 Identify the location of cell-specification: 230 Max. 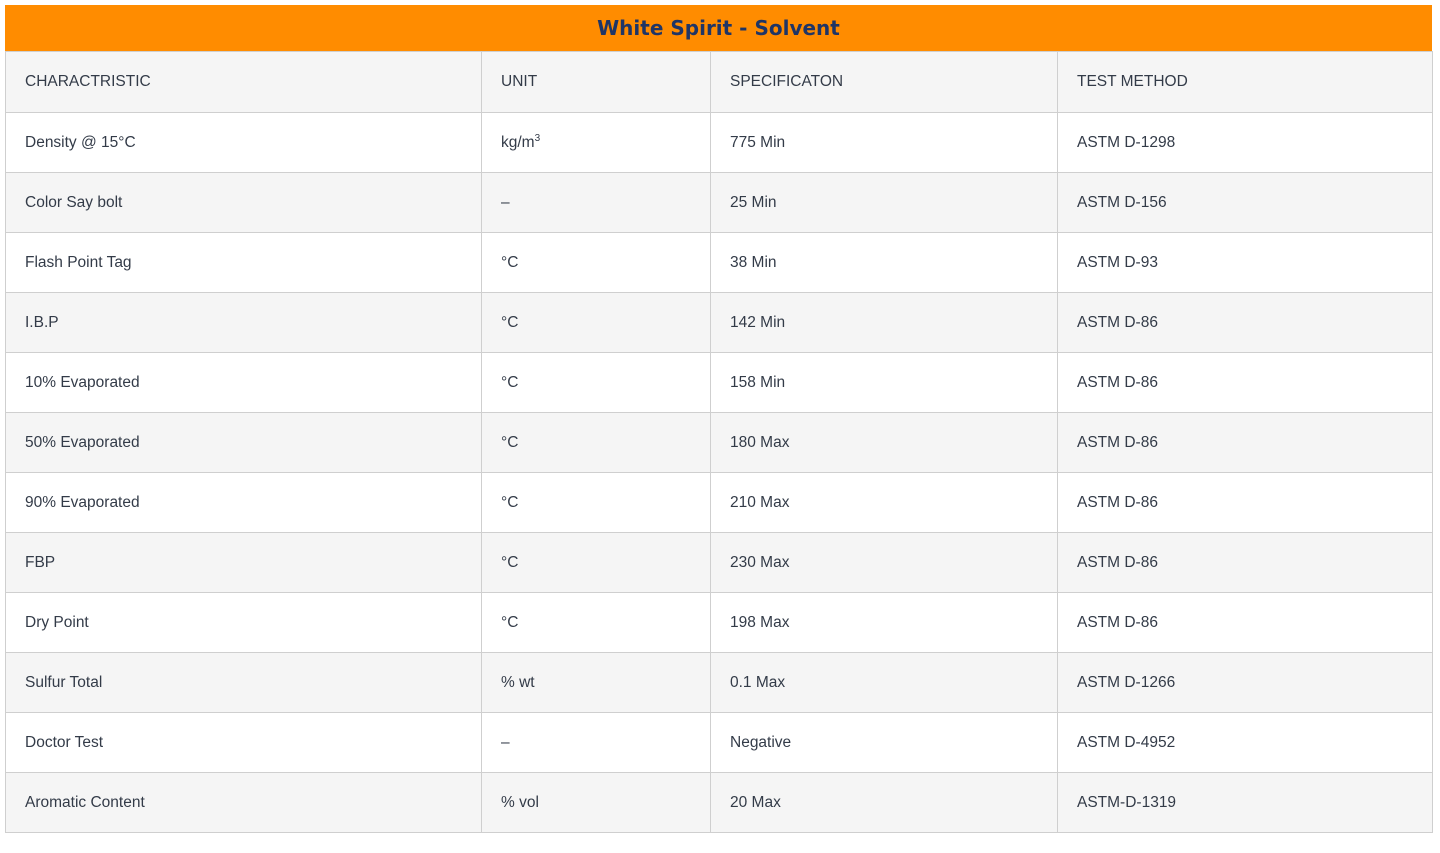
(884, 562).